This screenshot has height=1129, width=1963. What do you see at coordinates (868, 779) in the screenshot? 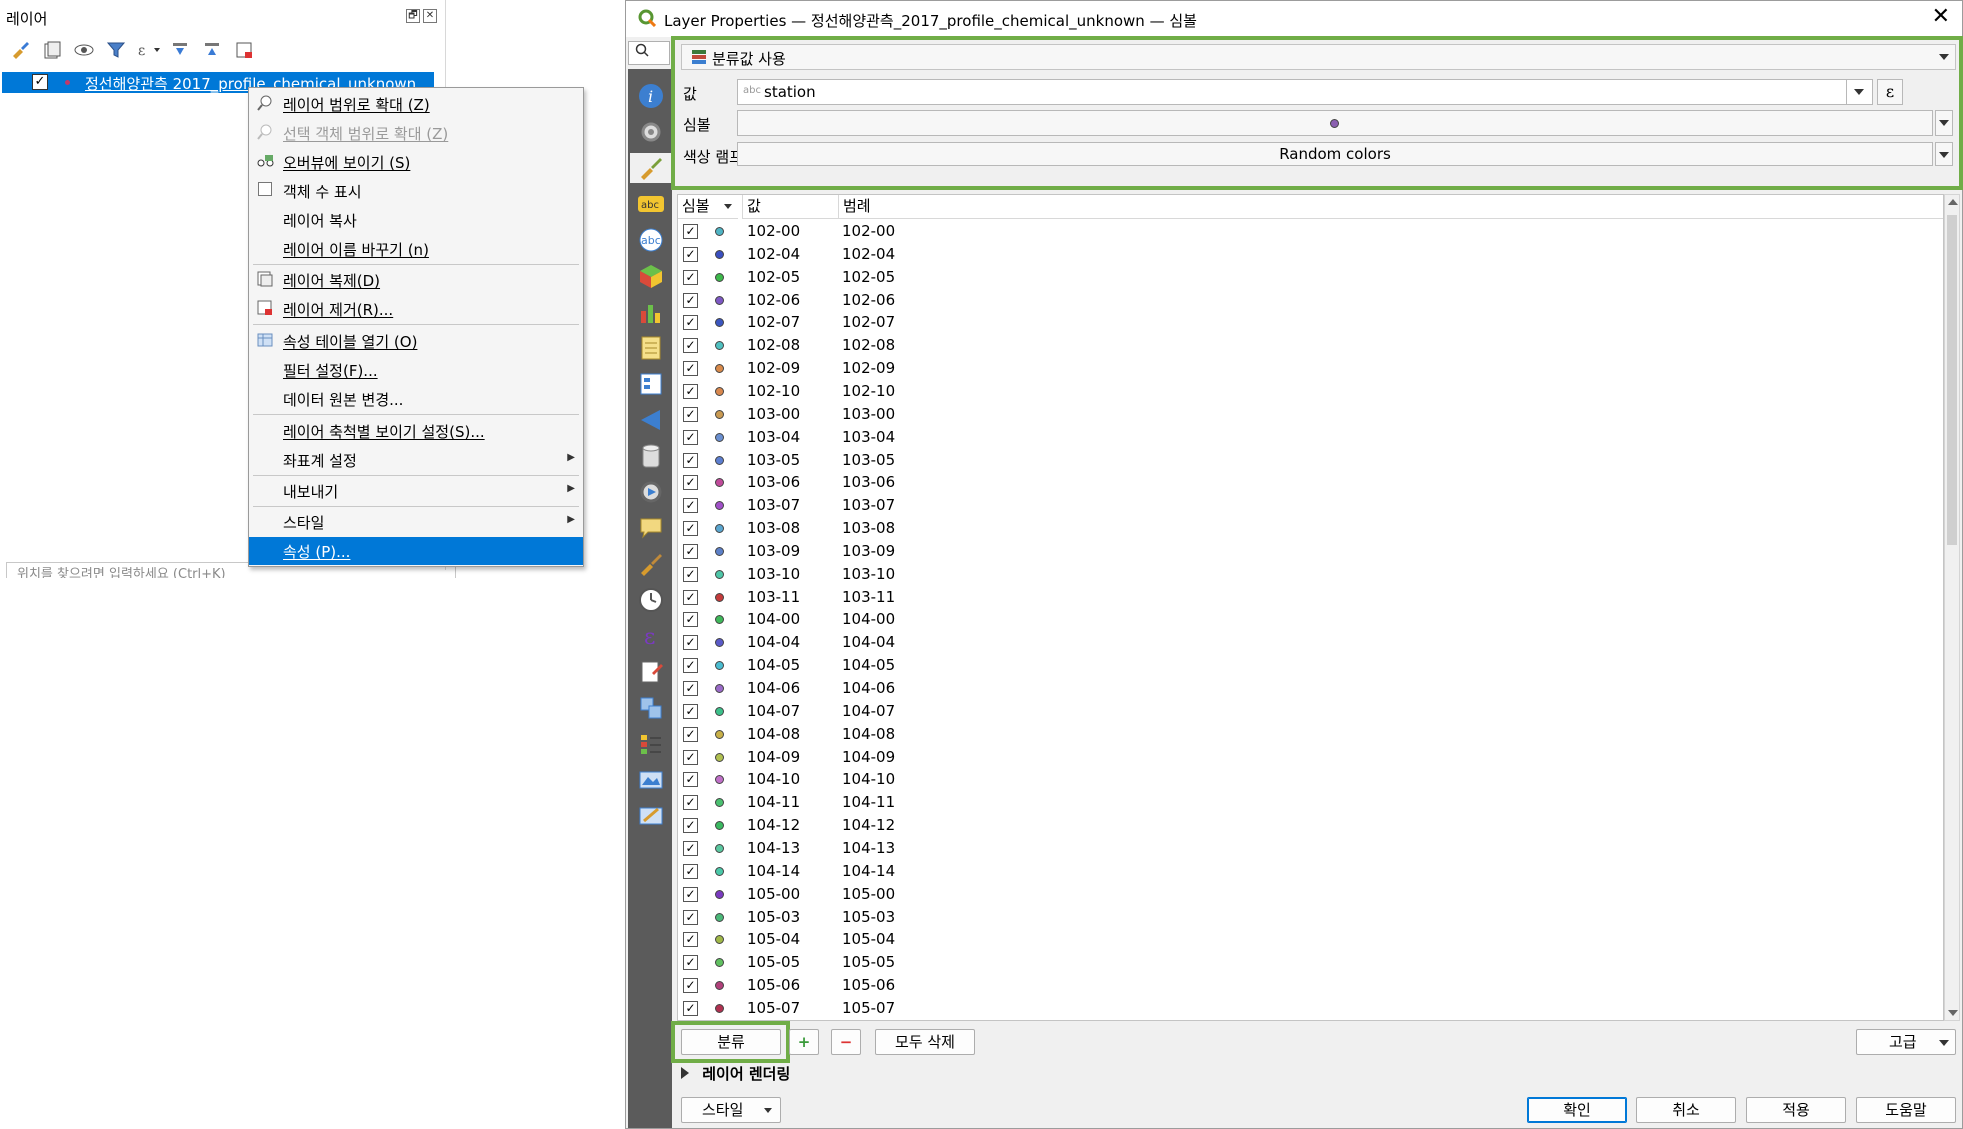
I see `class-legend: 104-10` at bounding box center [868, 779].